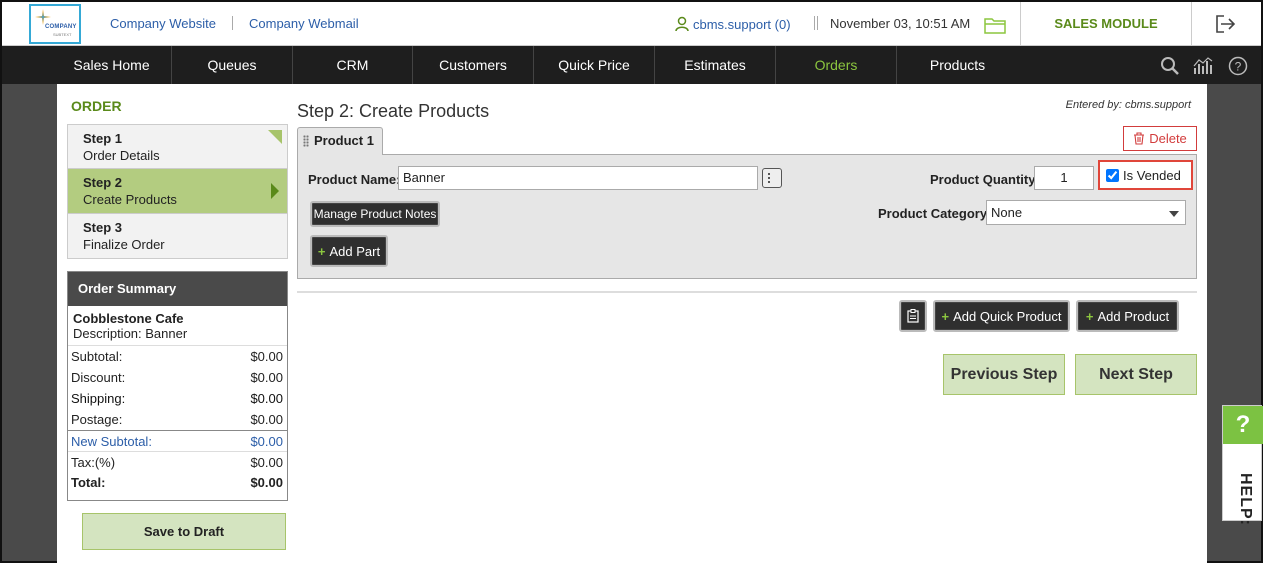 The height and width of the screenshot is (563, 1263). What do you see at coordinates (355, 251) in the screenshot?
I see `button-label: Add Part` at bounding box center [355, 251].